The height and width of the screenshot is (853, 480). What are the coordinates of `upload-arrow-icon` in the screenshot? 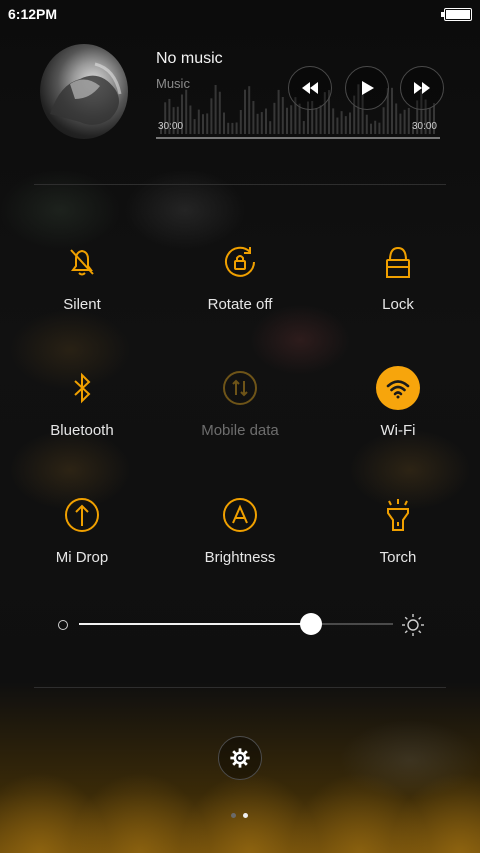 It's located at (82, 515).